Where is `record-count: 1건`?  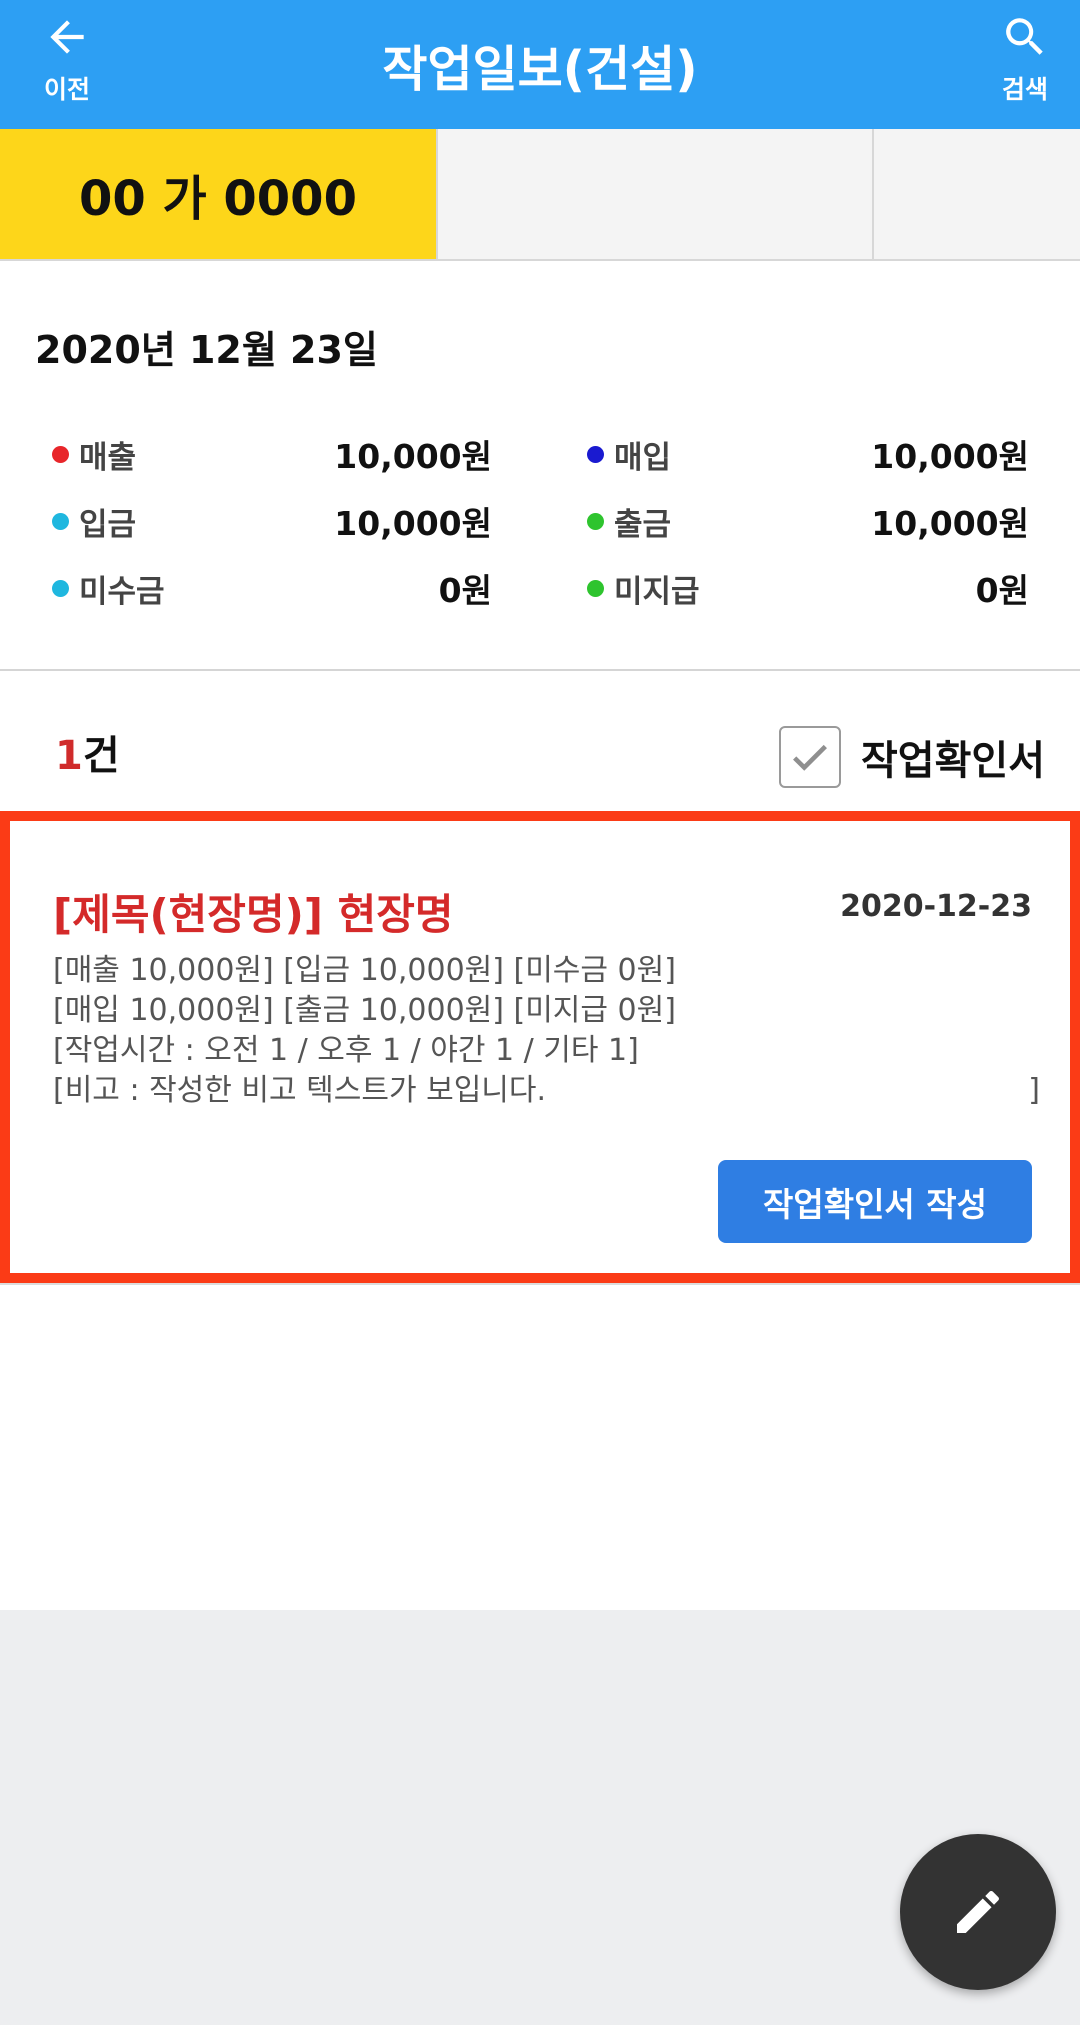
record-count: 1건 is located at coordinates (87, 752).